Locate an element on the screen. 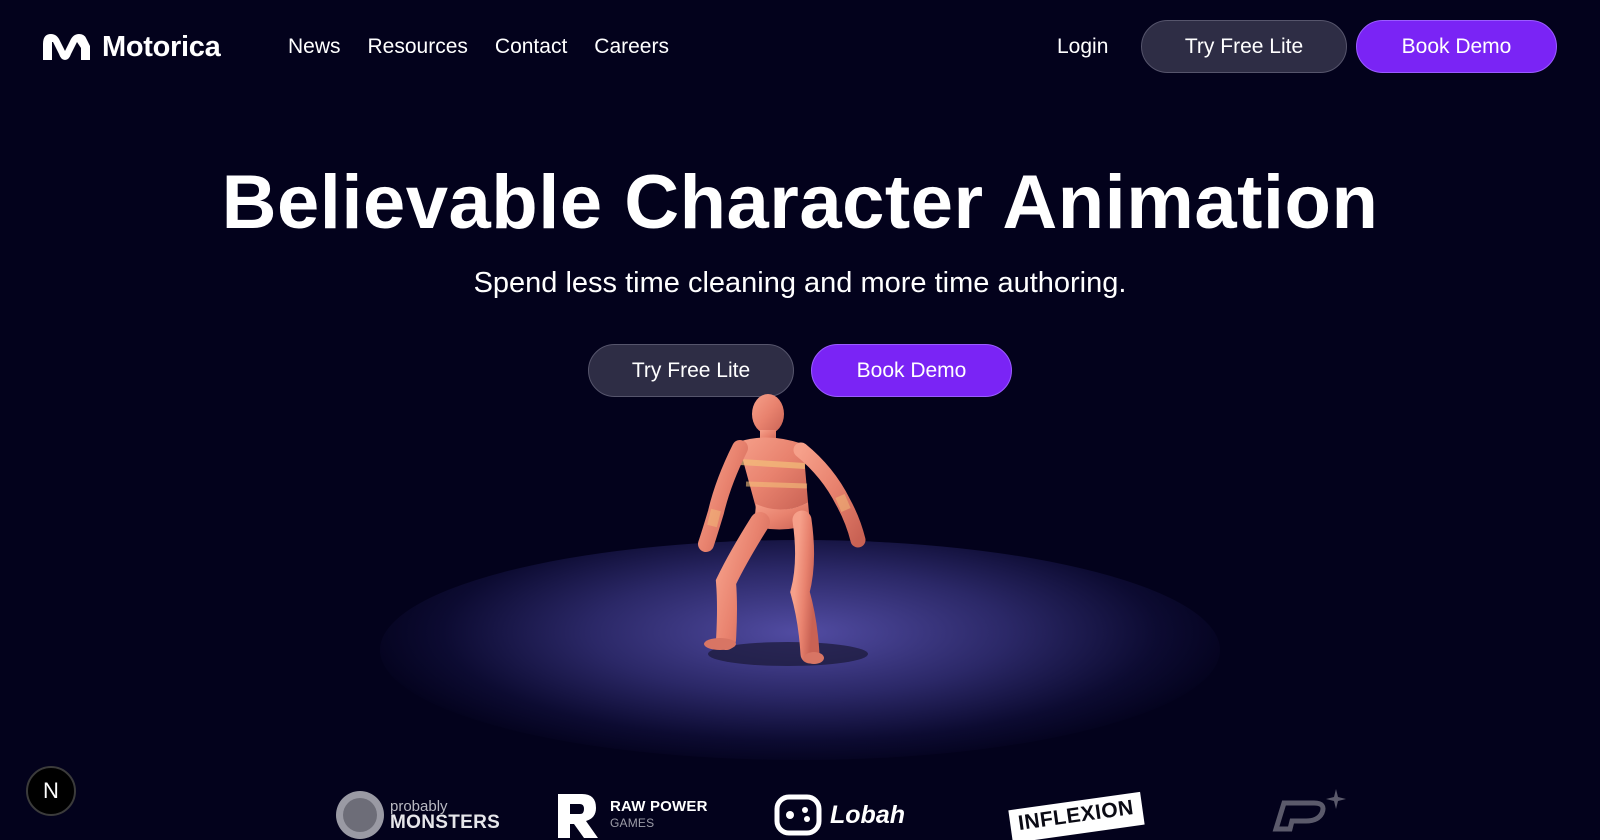 Image resolution: width=1600 pixels, height=840 pixels. partner-logo-raw-power-games: RAW POWER GAMES is located at coordinates (632, 815).